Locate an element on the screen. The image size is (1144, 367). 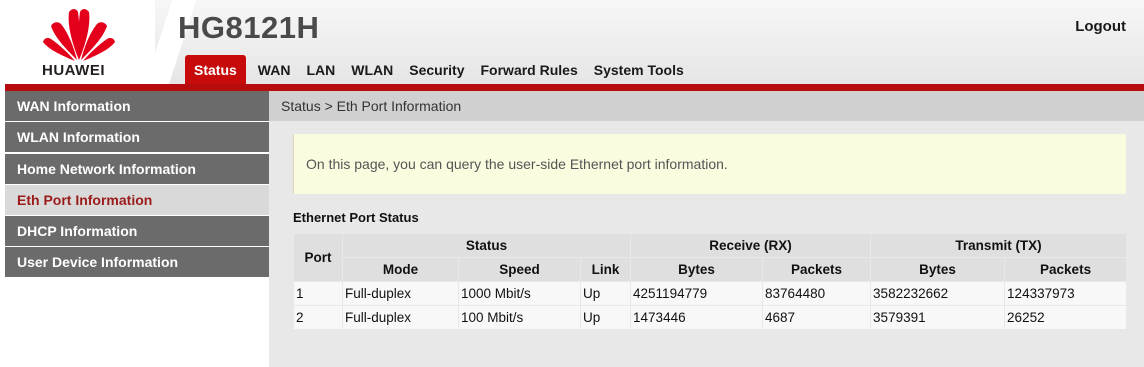
col-header-port: Port is located at coordinates (318, 257).